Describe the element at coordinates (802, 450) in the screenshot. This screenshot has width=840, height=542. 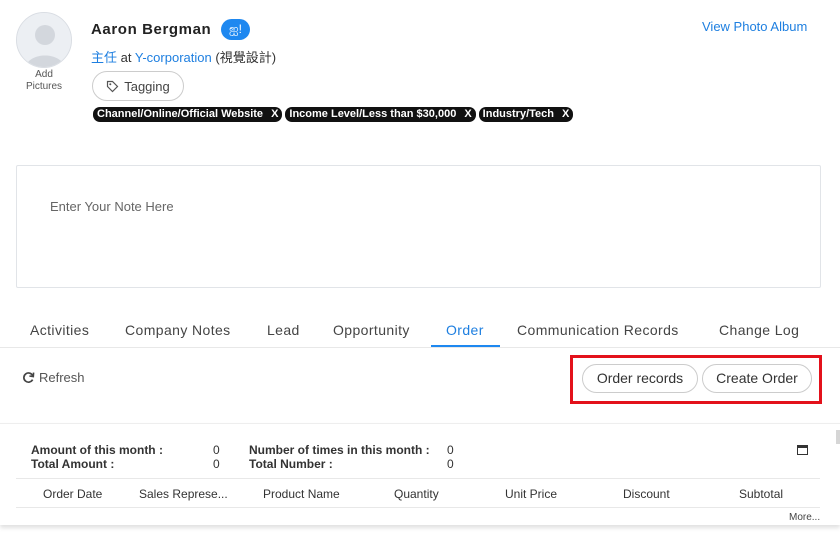
I see `window-icon` at that location.